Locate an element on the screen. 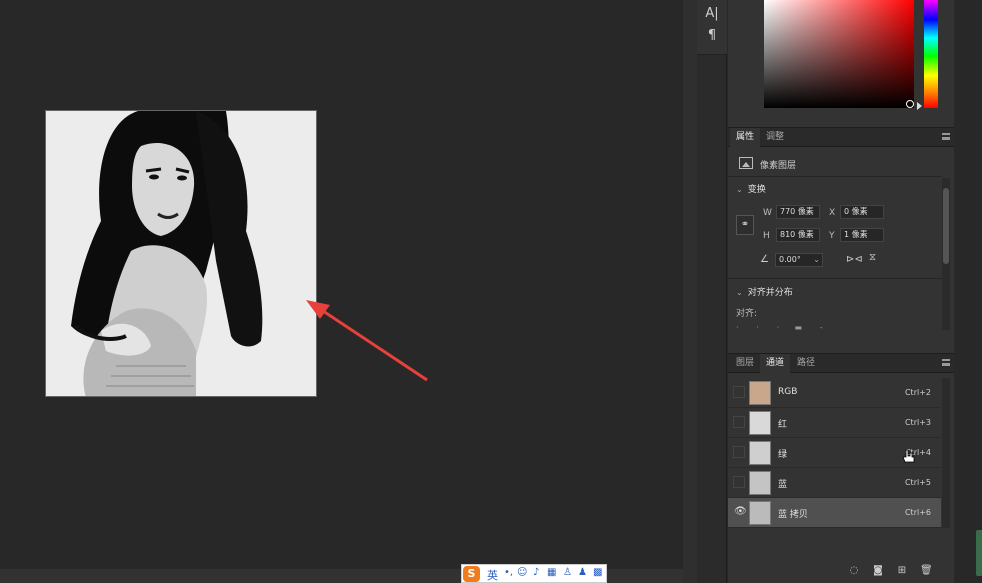 Image resolution: width=982 pixels, height=583 pixels. width-label: W is located at coordinates (767, 213).